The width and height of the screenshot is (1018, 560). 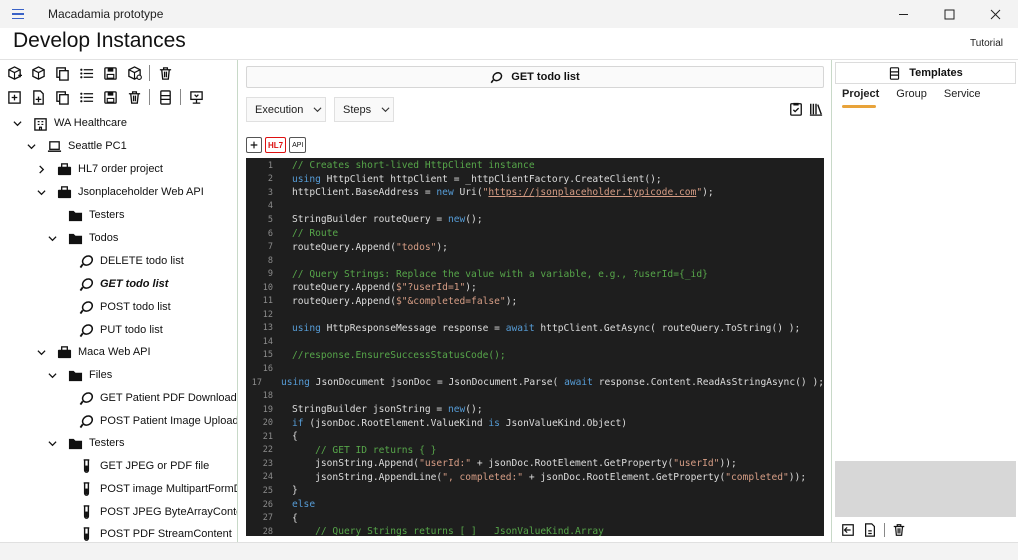 What do you see at coordinates (267, 450) in the screenshot?
I see `line-number: 22` at bounding box center [267, 450].